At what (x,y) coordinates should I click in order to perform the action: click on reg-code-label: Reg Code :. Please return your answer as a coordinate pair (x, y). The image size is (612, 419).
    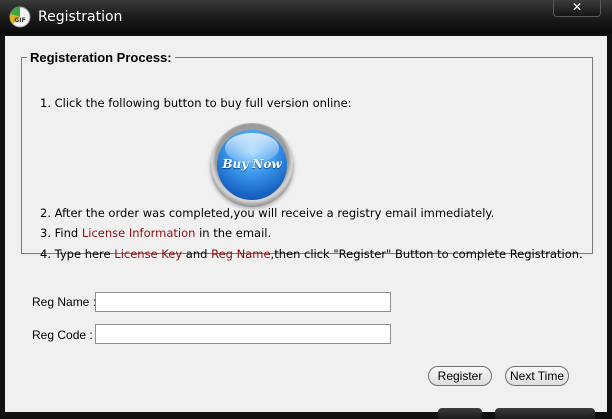
    Looking at the image, I should click on (62, 335).